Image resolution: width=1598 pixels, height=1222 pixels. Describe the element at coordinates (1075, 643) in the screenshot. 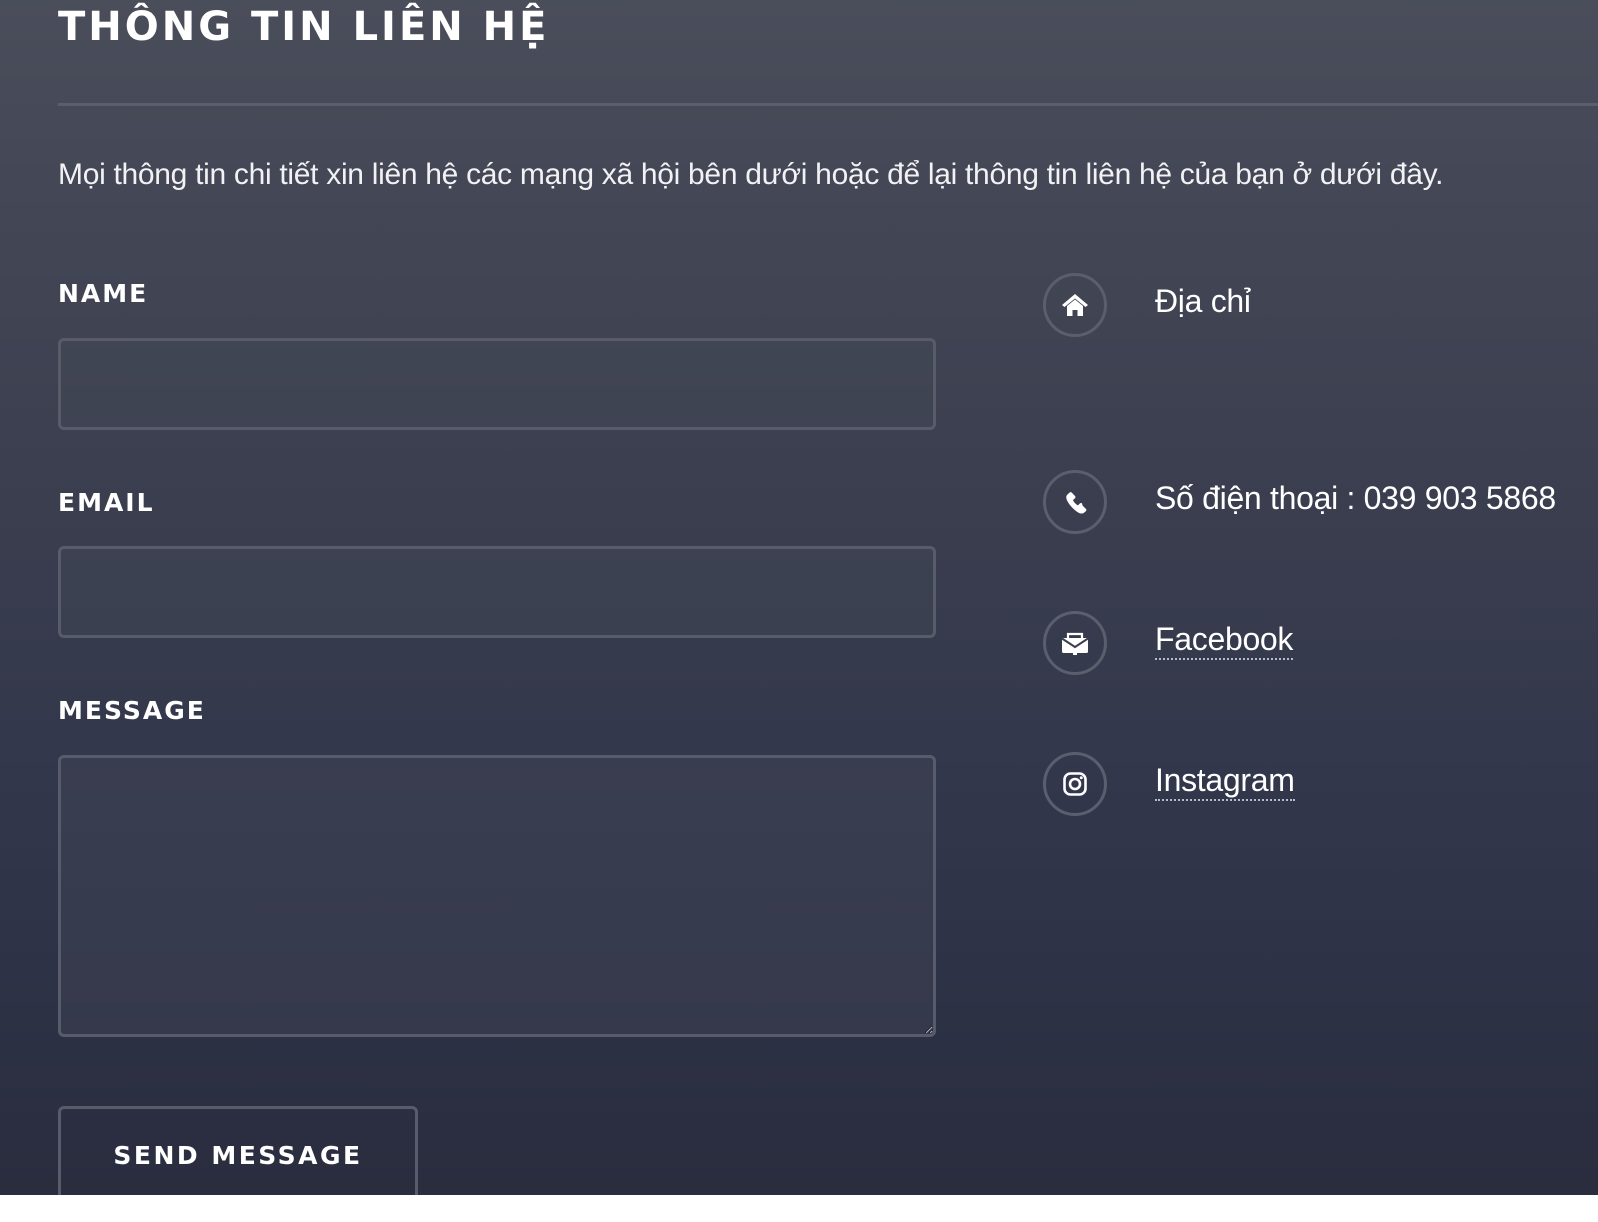

I see `mail-icon` at that location.